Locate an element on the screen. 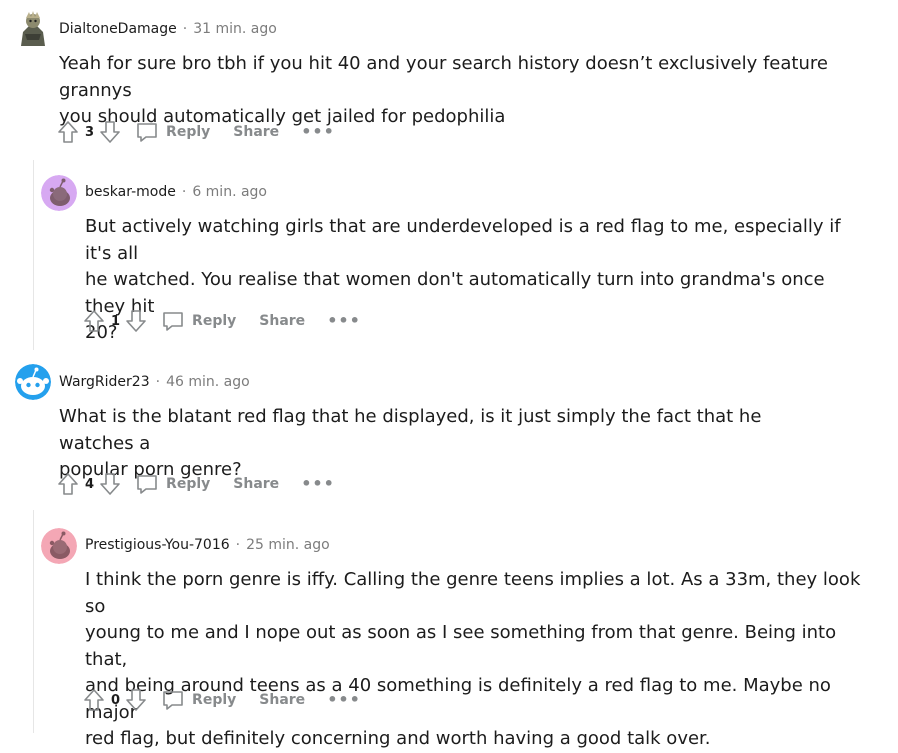 The height and width of the screenshot is (753, 898). comment-header: DialtoneDamage · 31 min. ago is located at coordinates (168, 29).